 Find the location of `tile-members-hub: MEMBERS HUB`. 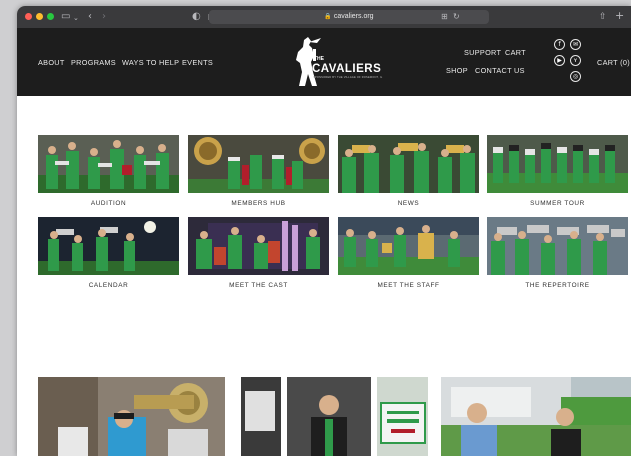

tile-members-hub: MEMBERS HUB is located at coordinates (258, 171).